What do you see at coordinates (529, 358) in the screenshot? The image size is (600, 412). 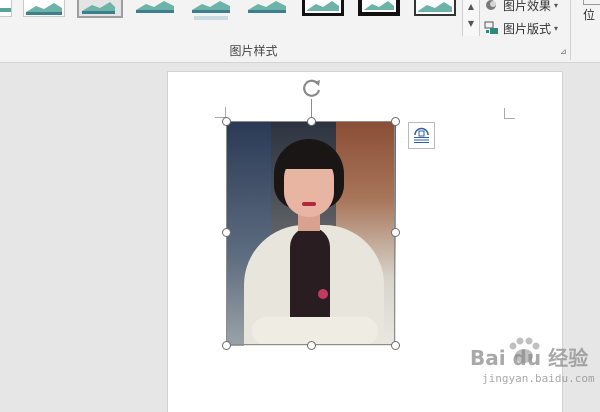 I see `watermark-logo-text: Bai du 经验` at bounding box center [529, 358].